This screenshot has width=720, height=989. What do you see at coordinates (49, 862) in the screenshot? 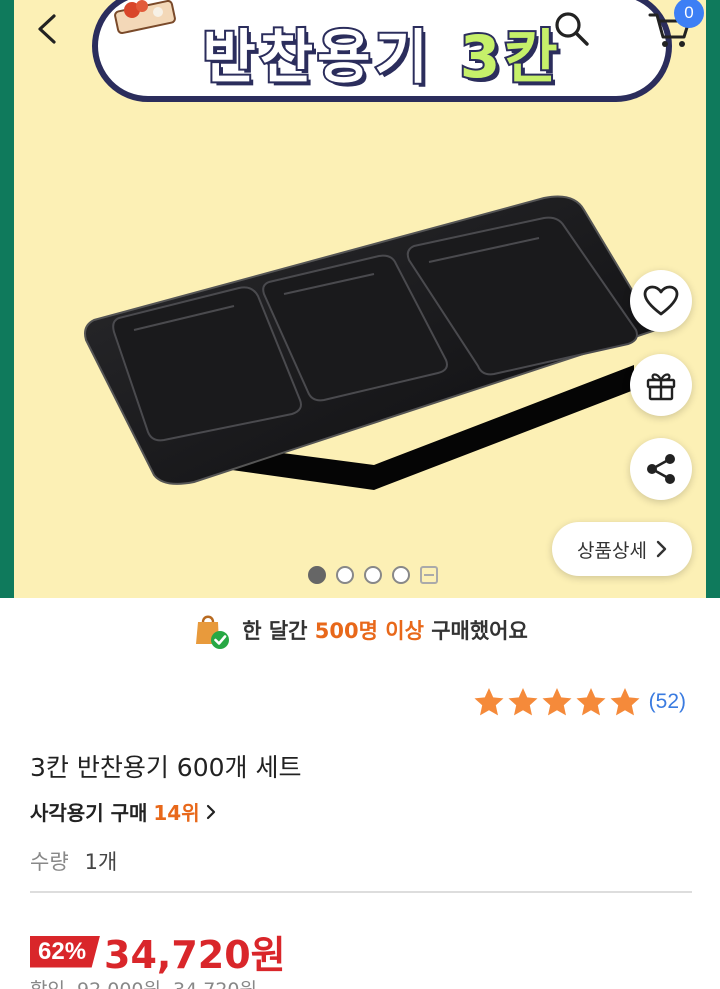
I see `quantity-label: 수량` at bounding box center [49, 862].